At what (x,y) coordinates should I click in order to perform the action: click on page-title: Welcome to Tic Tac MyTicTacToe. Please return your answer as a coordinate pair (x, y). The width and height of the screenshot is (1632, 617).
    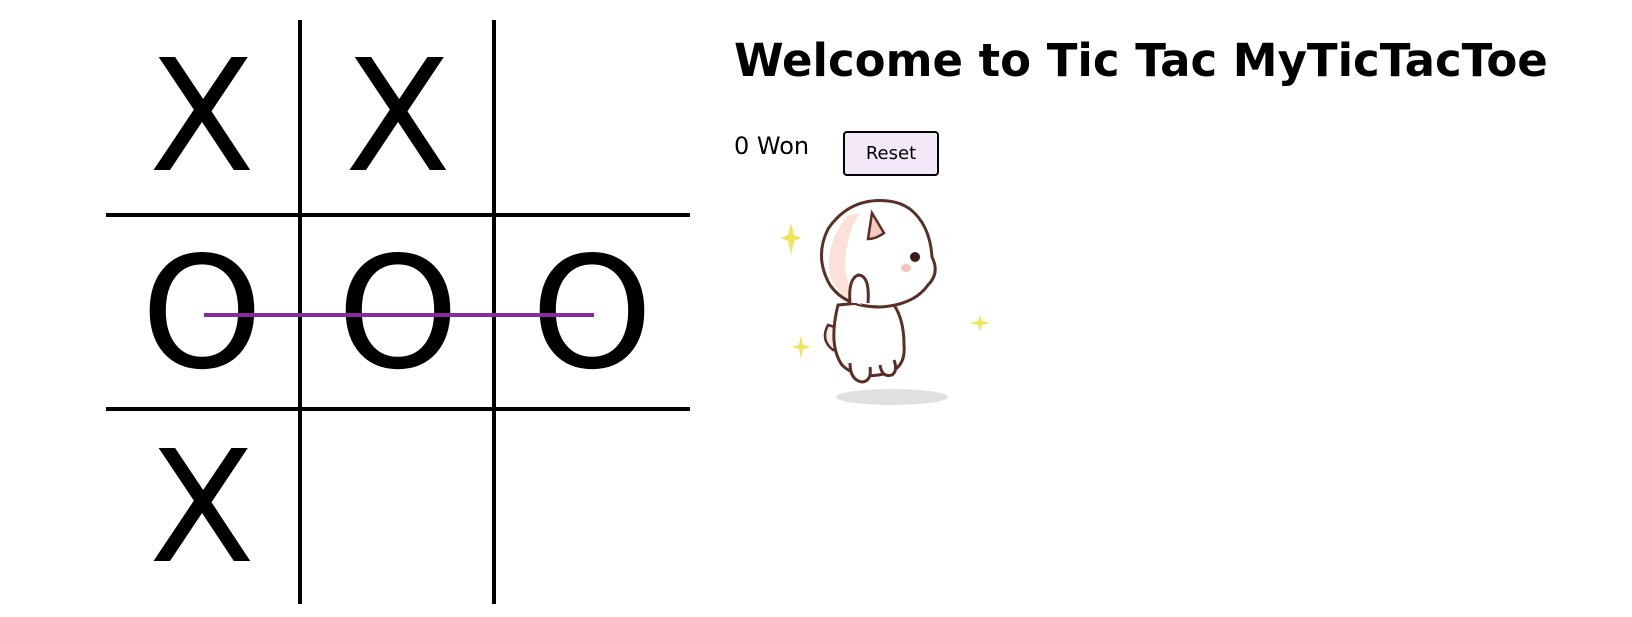
    Looking at the image, I should click on (1141, 60).